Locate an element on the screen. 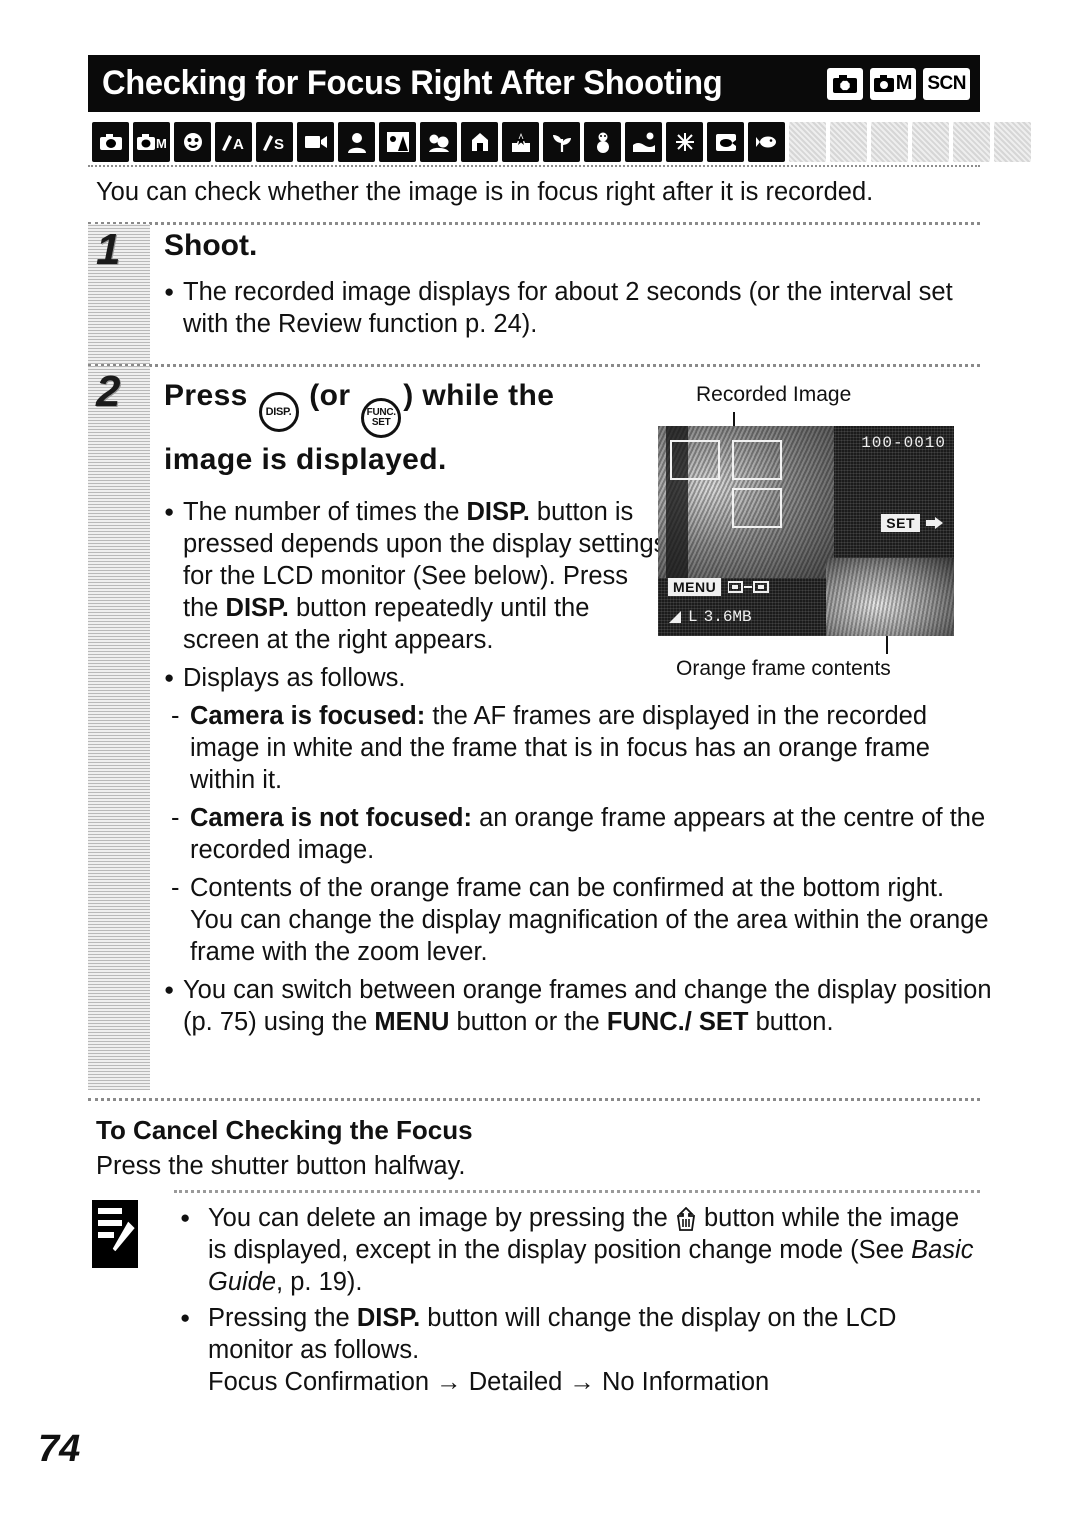 The width and height of the screenshot is (1080, 1523). note-1-pre: You can delete an image by pressing the is located at coordinates (441, 1218).